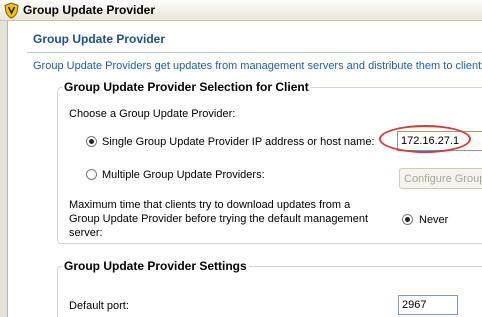 This screenshot has width=482, height=317. Describe the element at coordinates (99, 39) in the screenshot. I see `page-title: Group Update Provider` at that location.